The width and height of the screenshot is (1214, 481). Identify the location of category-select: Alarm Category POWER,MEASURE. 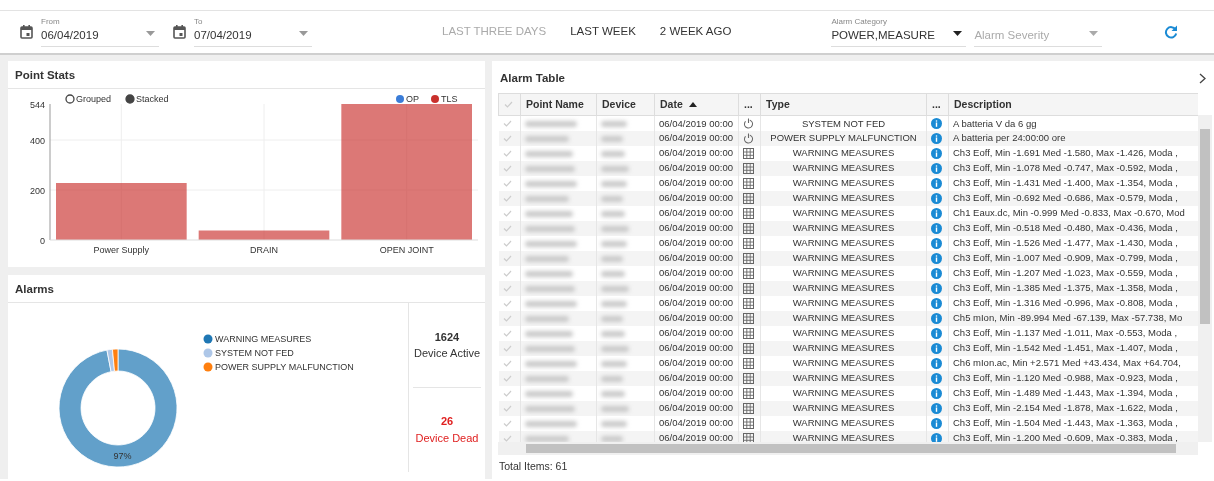
(899, 32).